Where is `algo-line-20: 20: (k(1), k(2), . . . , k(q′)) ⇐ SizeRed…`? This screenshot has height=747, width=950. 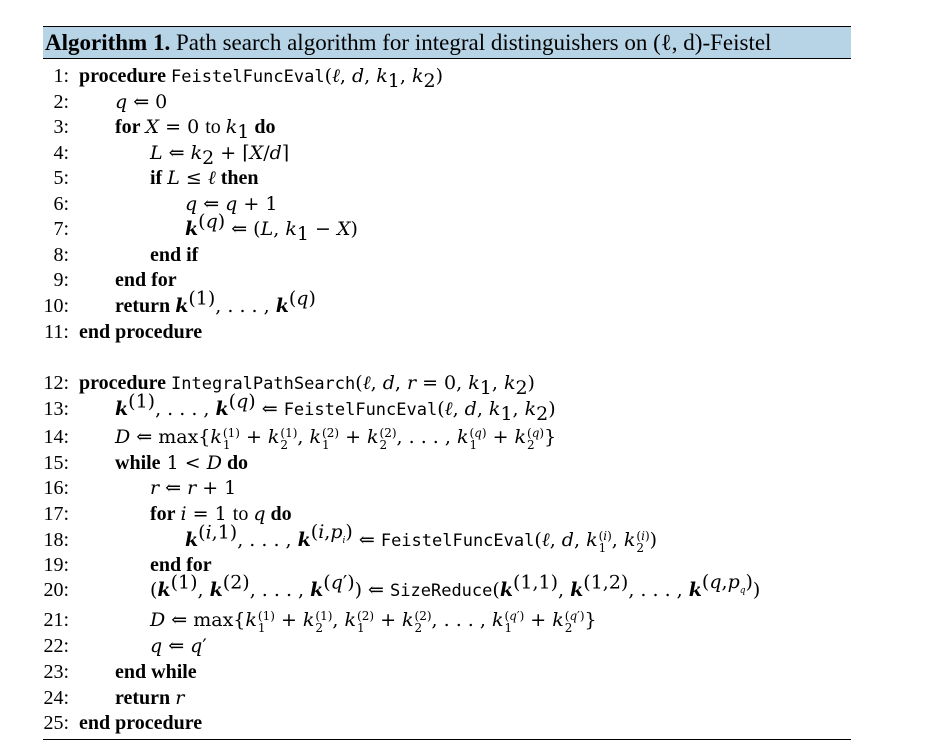 algo-line-20: 20: (k(1), k(2), . . . , k(q′)) ⇐ SizeRed… is located at coordinates (402, 586).